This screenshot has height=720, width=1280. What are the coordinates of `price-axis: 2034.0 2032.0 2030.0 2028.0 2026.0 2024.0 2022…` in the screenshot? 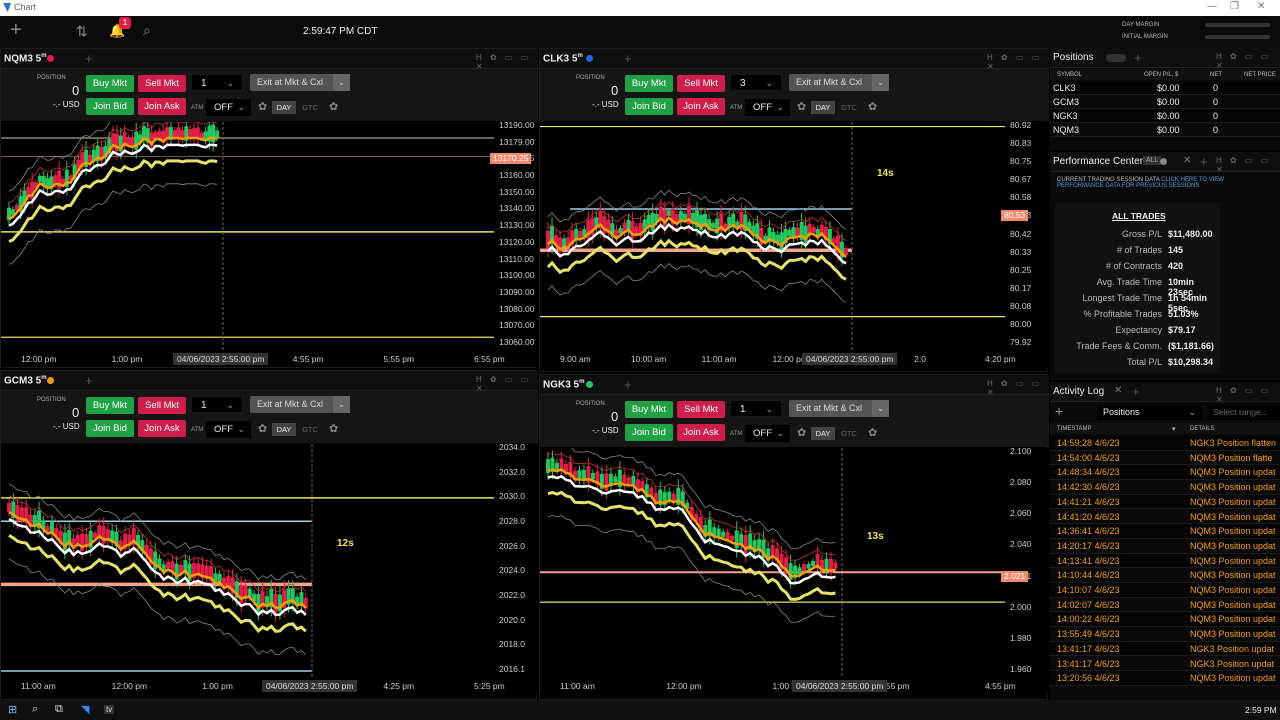 It's located at (516, 560).